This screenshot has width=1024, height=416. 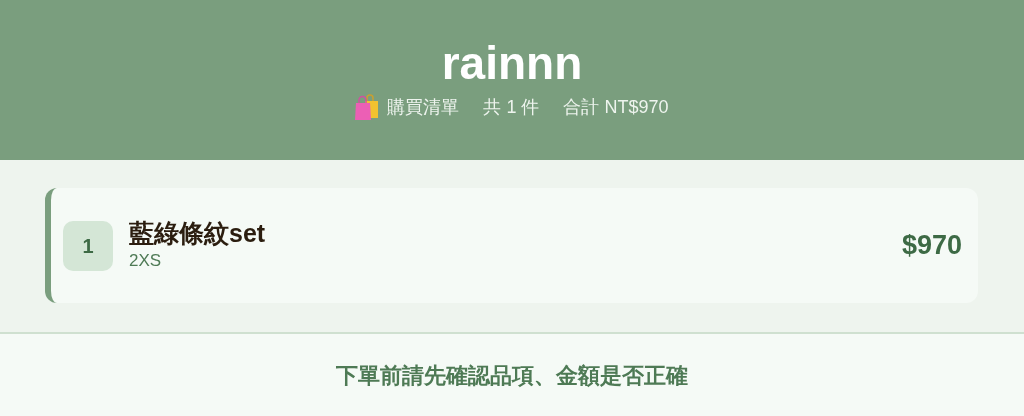 I want to click on item-price: $970, so click(x=931, y=246).